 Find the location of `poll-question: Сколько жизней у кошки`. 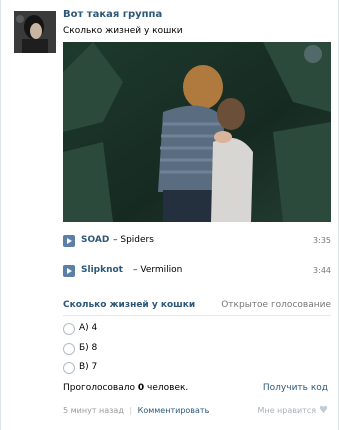

poll-question: Сколько жизней у кошки is located at coordinates (129, 305).